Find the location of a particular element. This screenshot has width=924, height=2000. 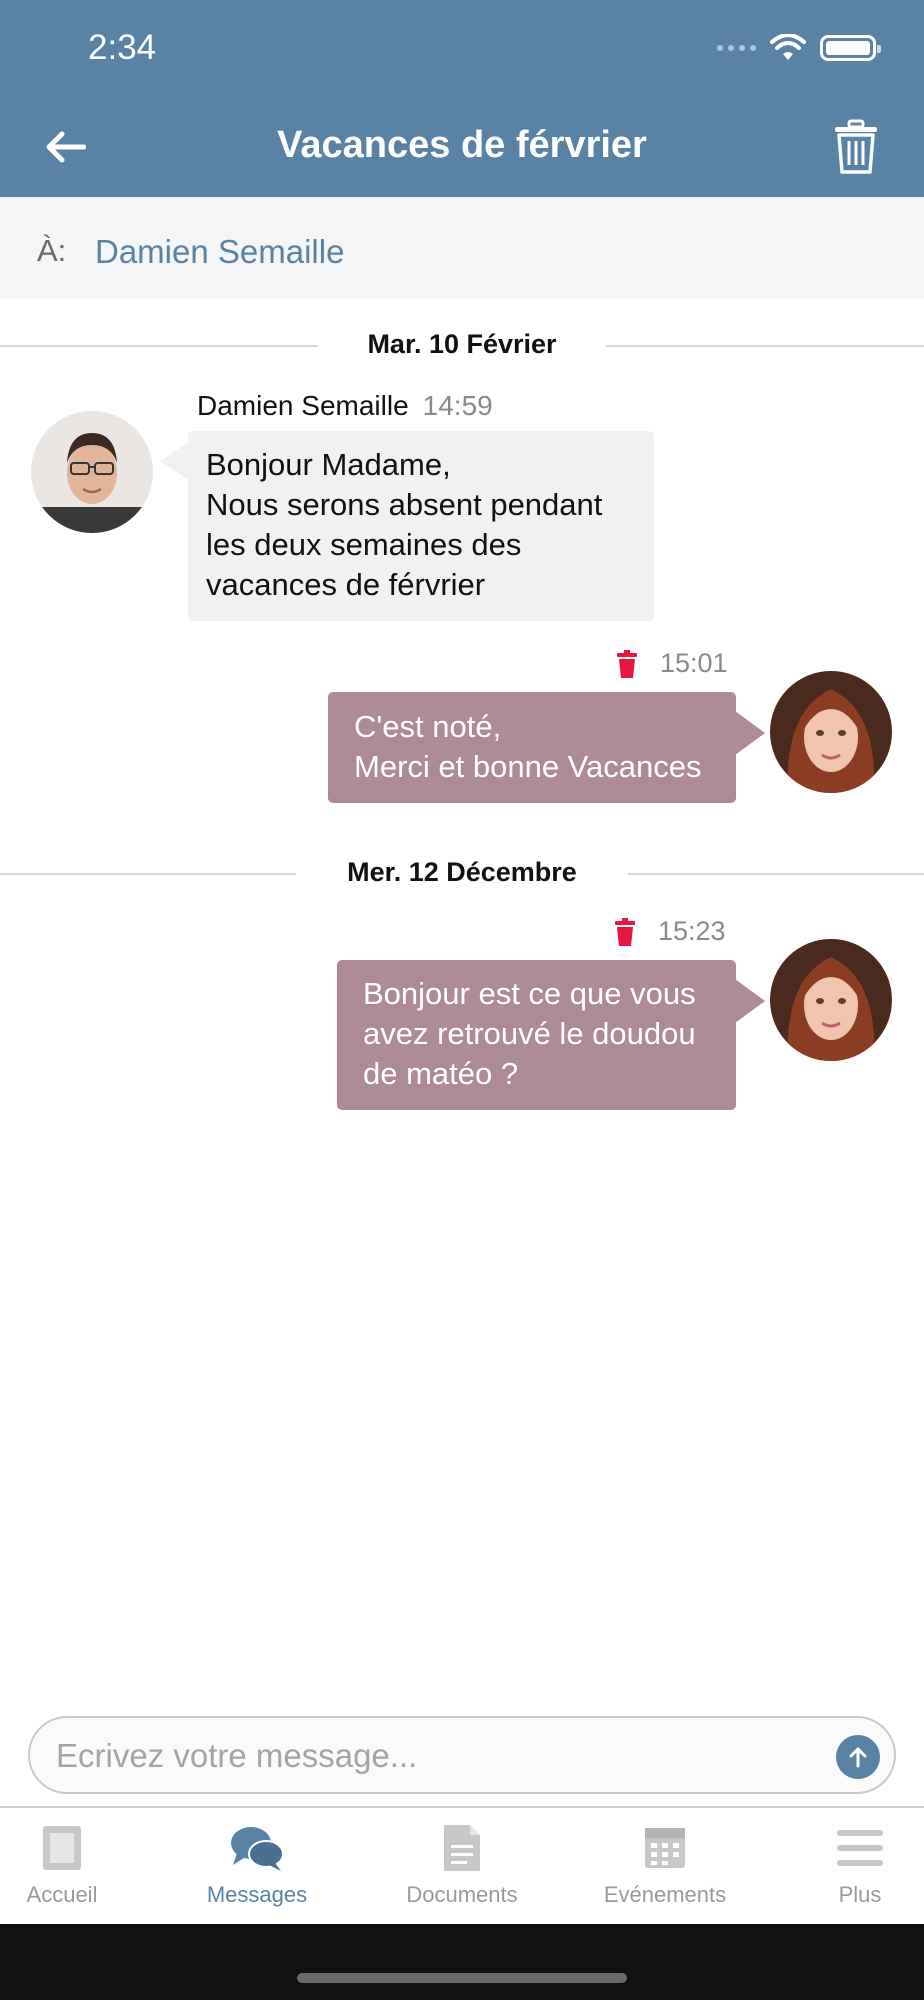

recipient-name: Damien Semaille is located at coordinates (219, 252).